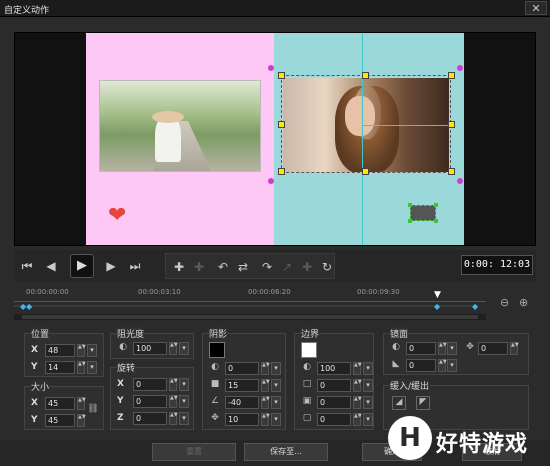 This screenshot has height=466, width=550. Describe the element at coordinates (410, 205) in the screenshot. I see `small-handle-tl` at that location.